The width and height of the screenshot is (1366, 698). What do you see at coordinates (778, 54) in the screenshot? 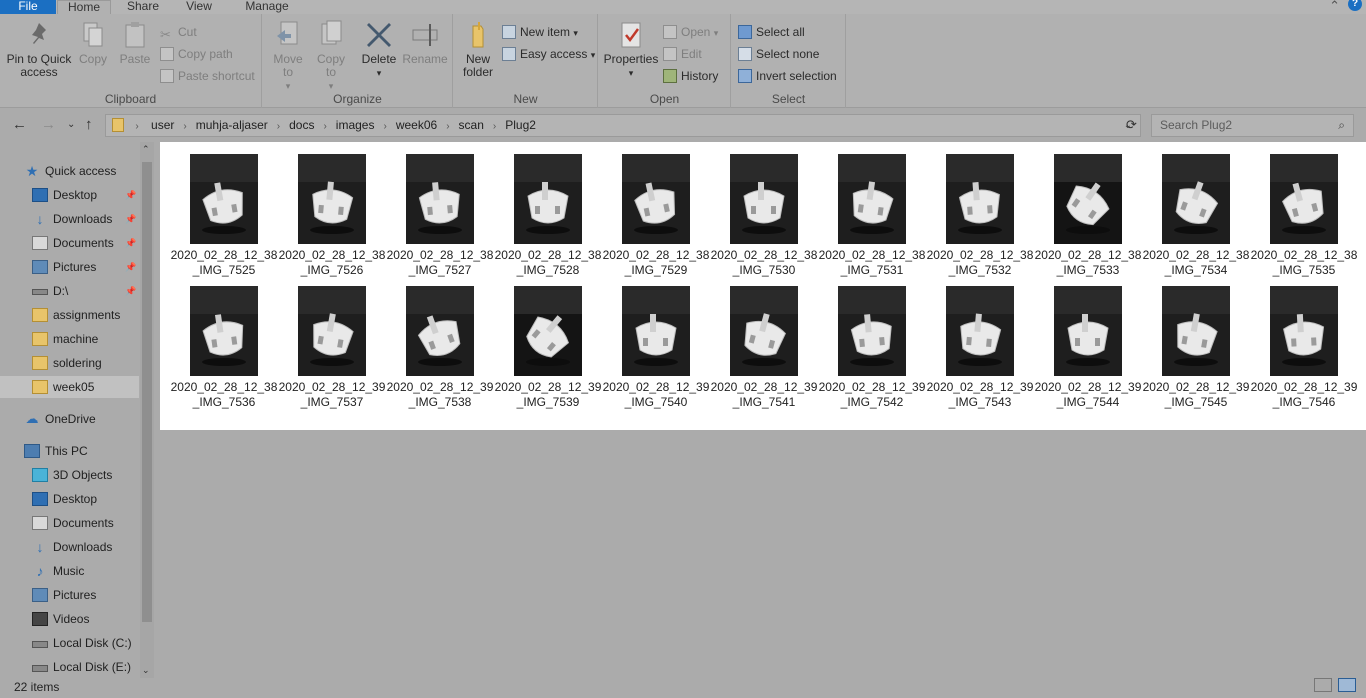
I see `select-none-button: Select none` at bounding box center [778, 54].